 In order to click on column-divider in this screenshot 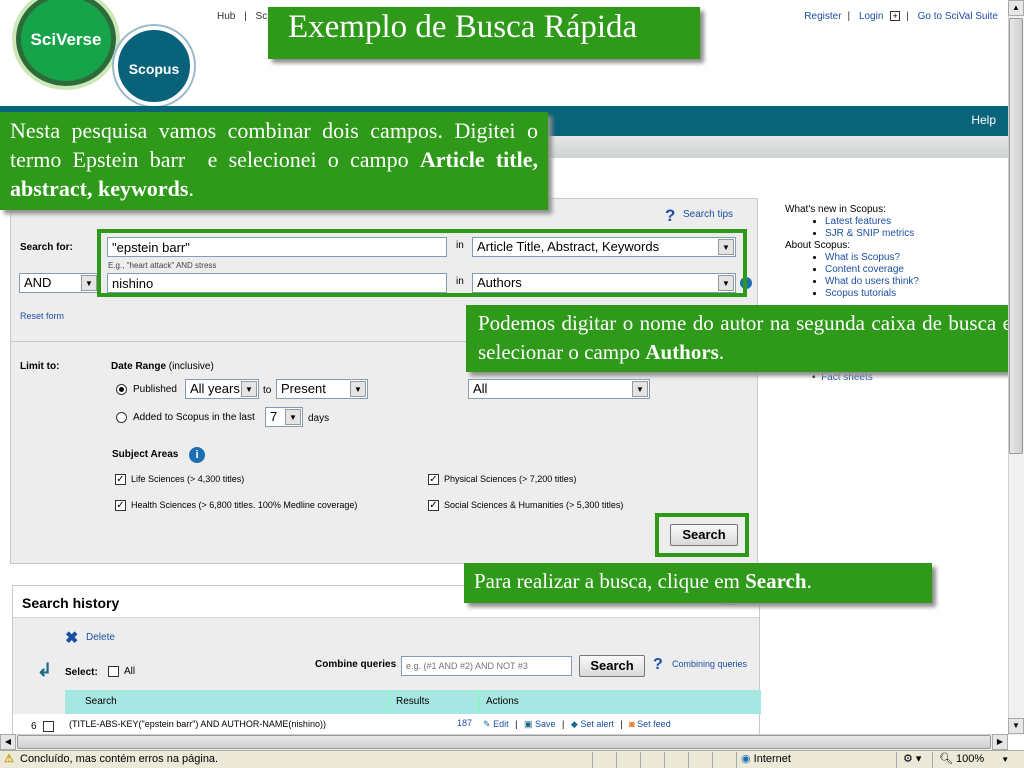, I will do `click(479, 702)`.